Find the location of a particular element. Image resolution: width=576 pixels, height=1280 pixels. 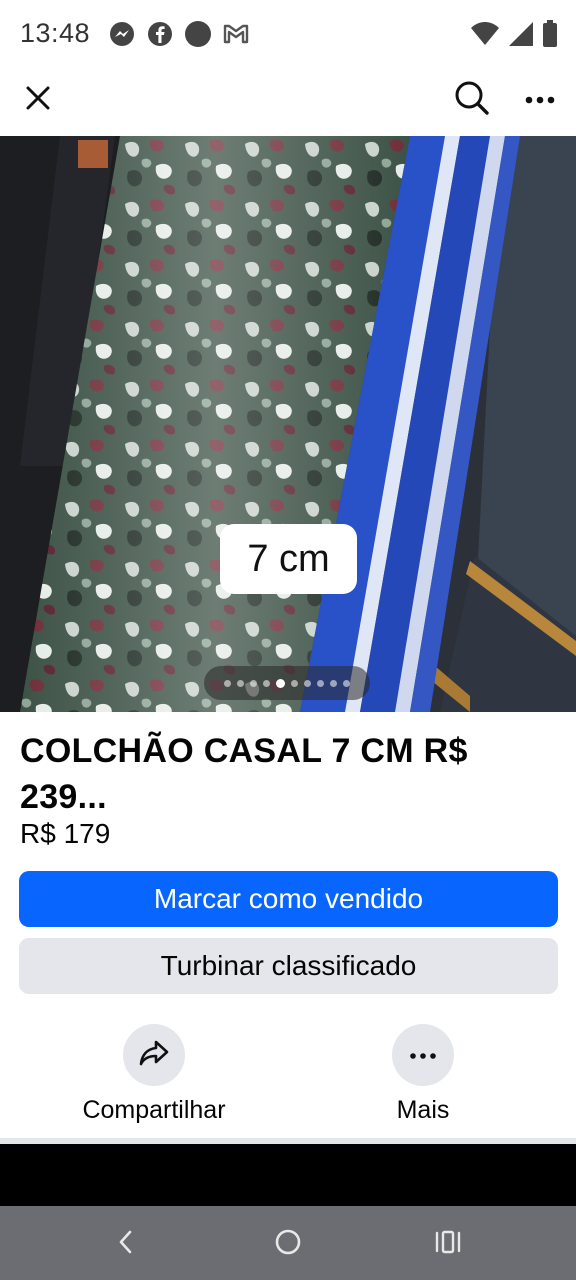

search-button is located at coordinates (472, 100).